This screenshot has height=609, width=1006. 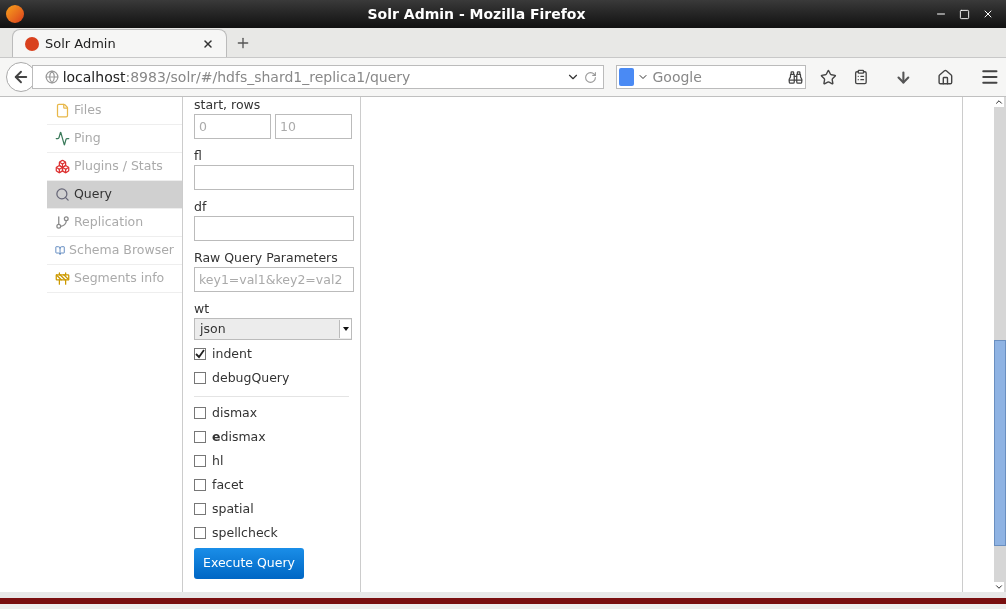 What do you see at coordinates (114, 223) in the screenshot?
I see `sidebar-item: Replication` at bounding box center [114, 223].